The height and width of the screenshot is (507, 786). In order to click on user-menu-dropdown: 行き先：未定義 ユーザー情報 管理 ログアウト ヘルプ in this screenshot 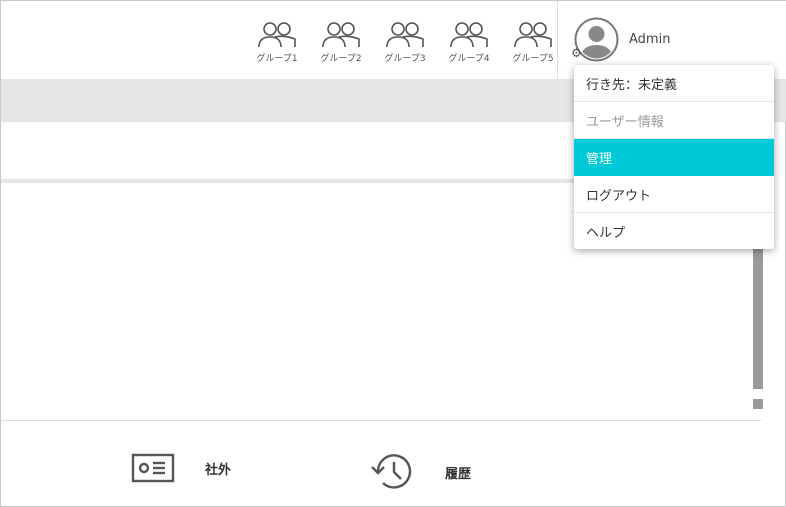, I will do `click(674, 157)`.